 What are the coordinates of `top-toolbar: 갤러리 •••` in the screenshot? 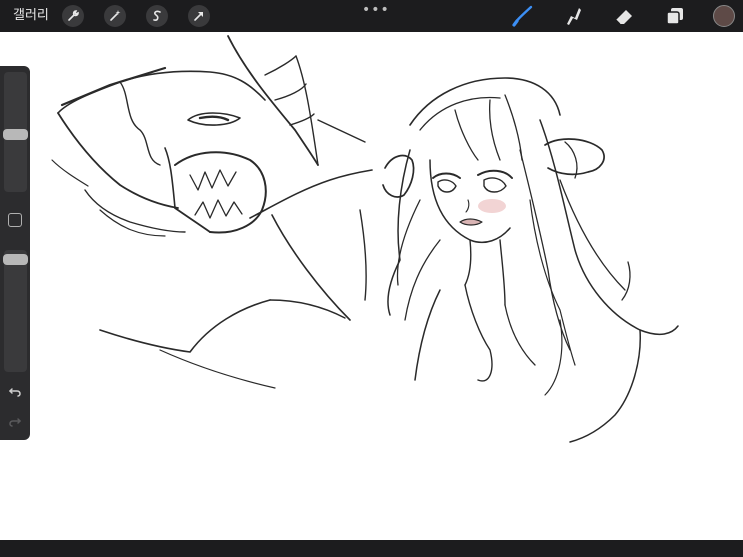 It's located at (371, 16).